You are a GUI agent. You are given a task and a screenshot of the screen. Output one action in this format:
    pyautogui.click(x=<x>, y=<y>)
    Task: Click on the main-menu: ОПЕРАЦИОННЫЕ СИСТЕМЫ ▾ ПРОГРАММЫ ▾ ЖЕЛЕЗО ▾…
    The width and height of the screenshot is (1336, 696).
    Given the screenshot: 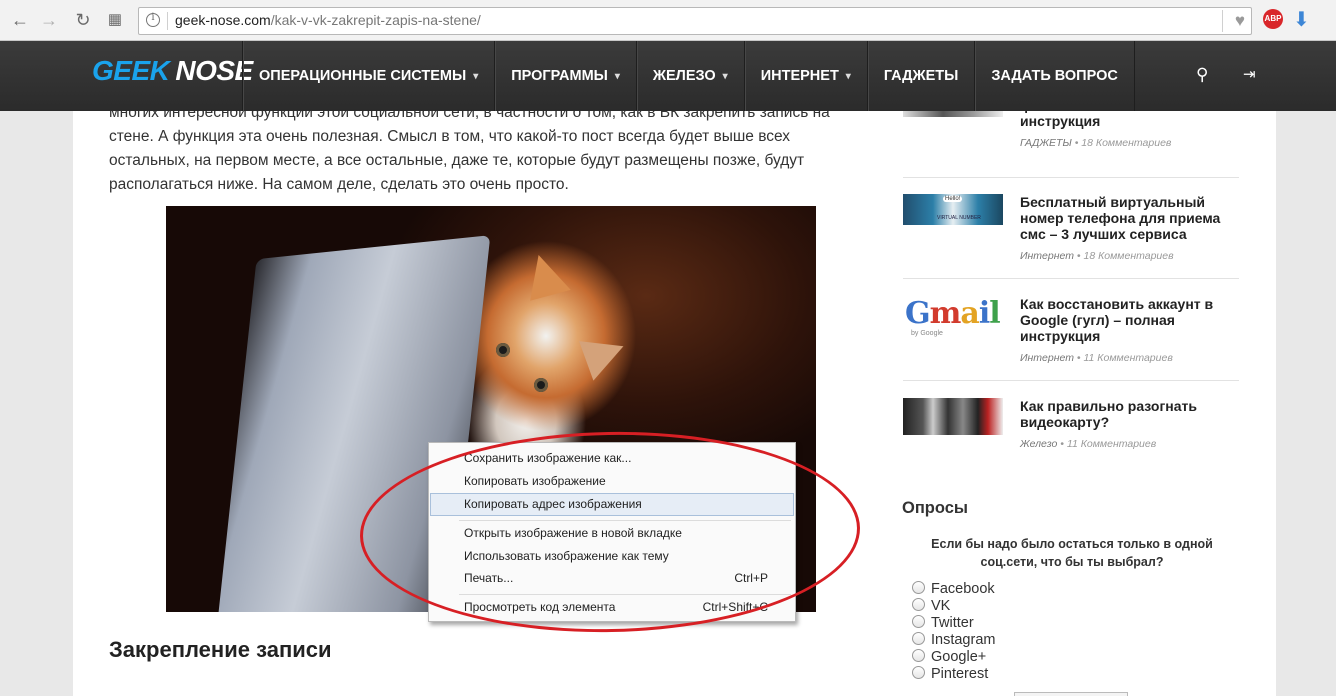 What is the action you would take?
    pyautogui.click(x=688, y=76)
    